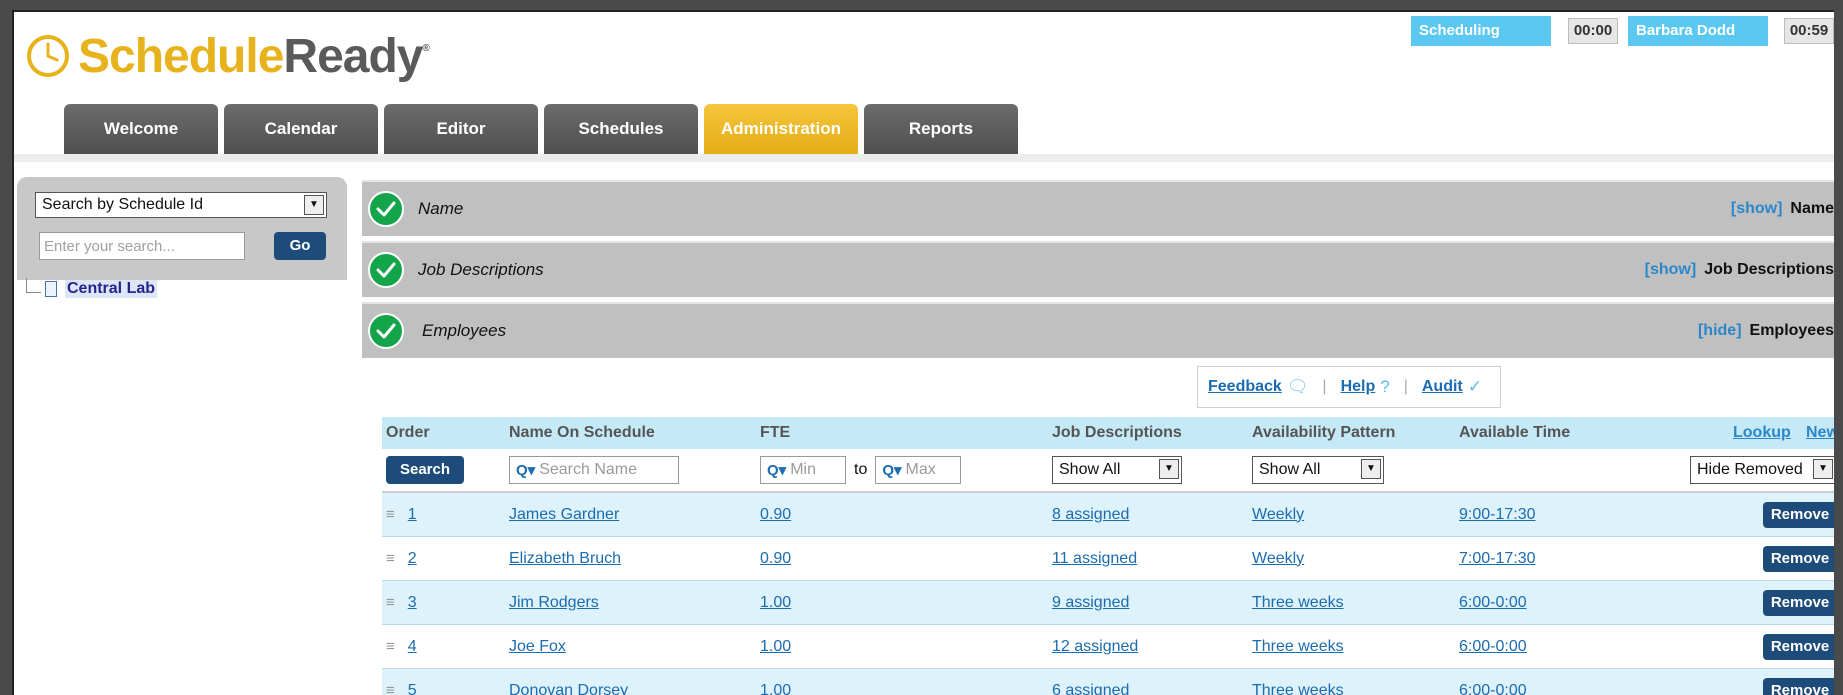 This screenshot has height=695, width=1843. I want to click on lookup-link: Lookup, so click(1762, 433).